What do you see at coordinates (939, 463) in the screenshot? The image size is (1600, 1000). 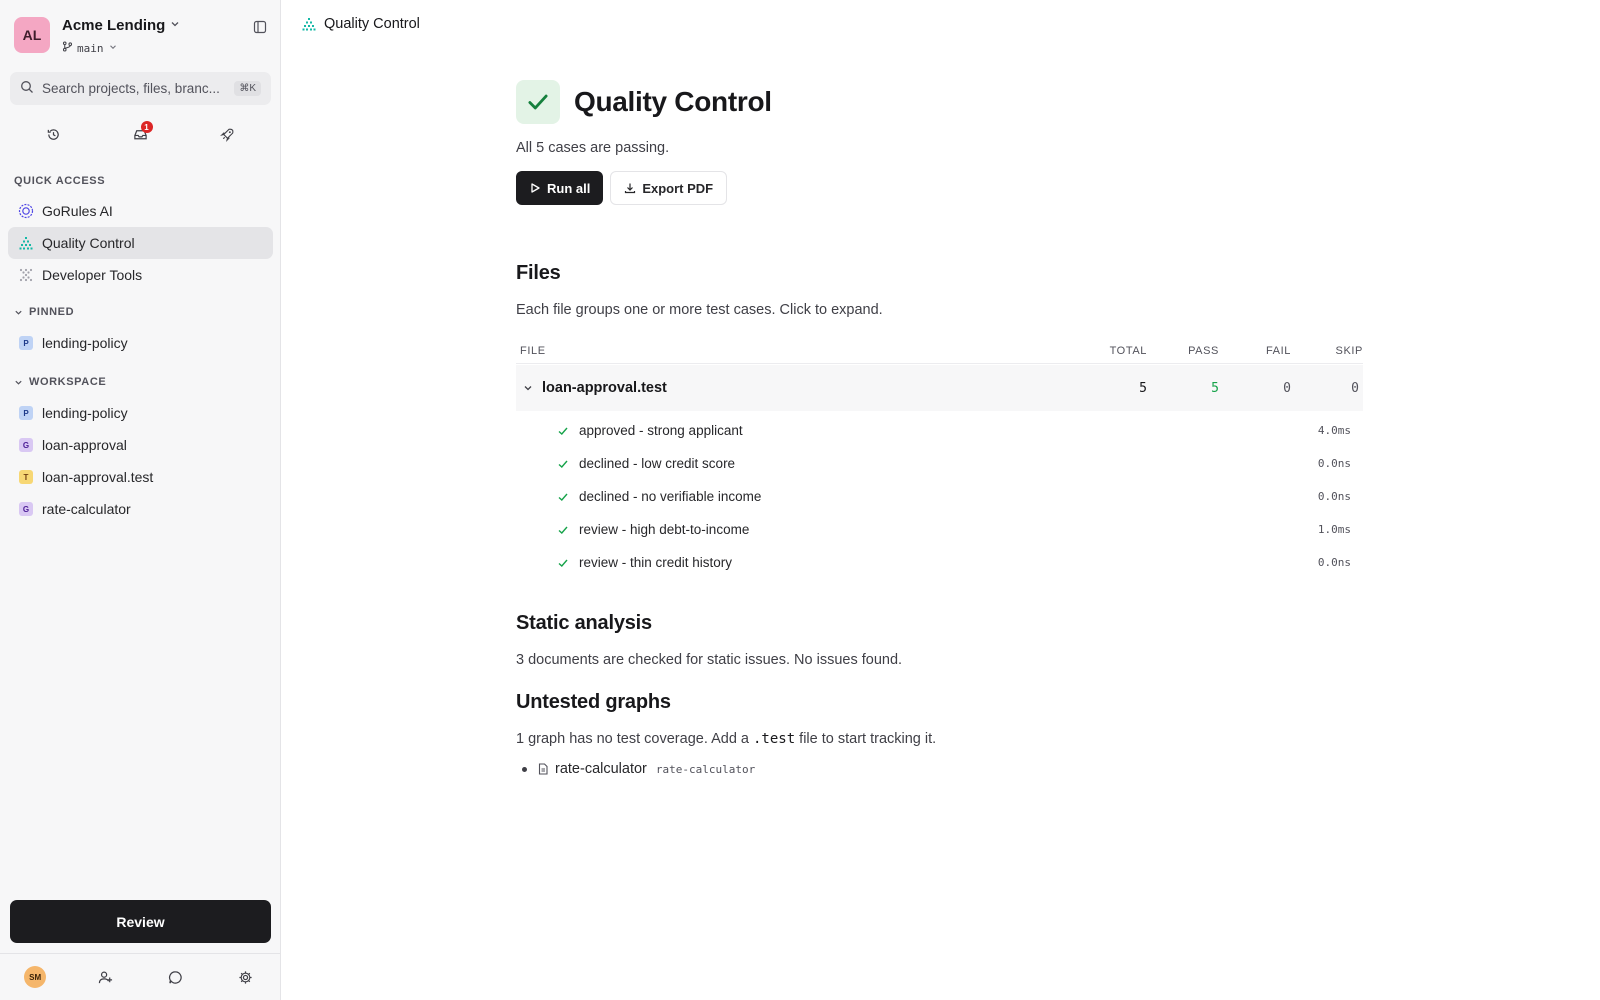 I see `list-item: declined - low credit score 0.0ns` at bounding box center [939, 463].